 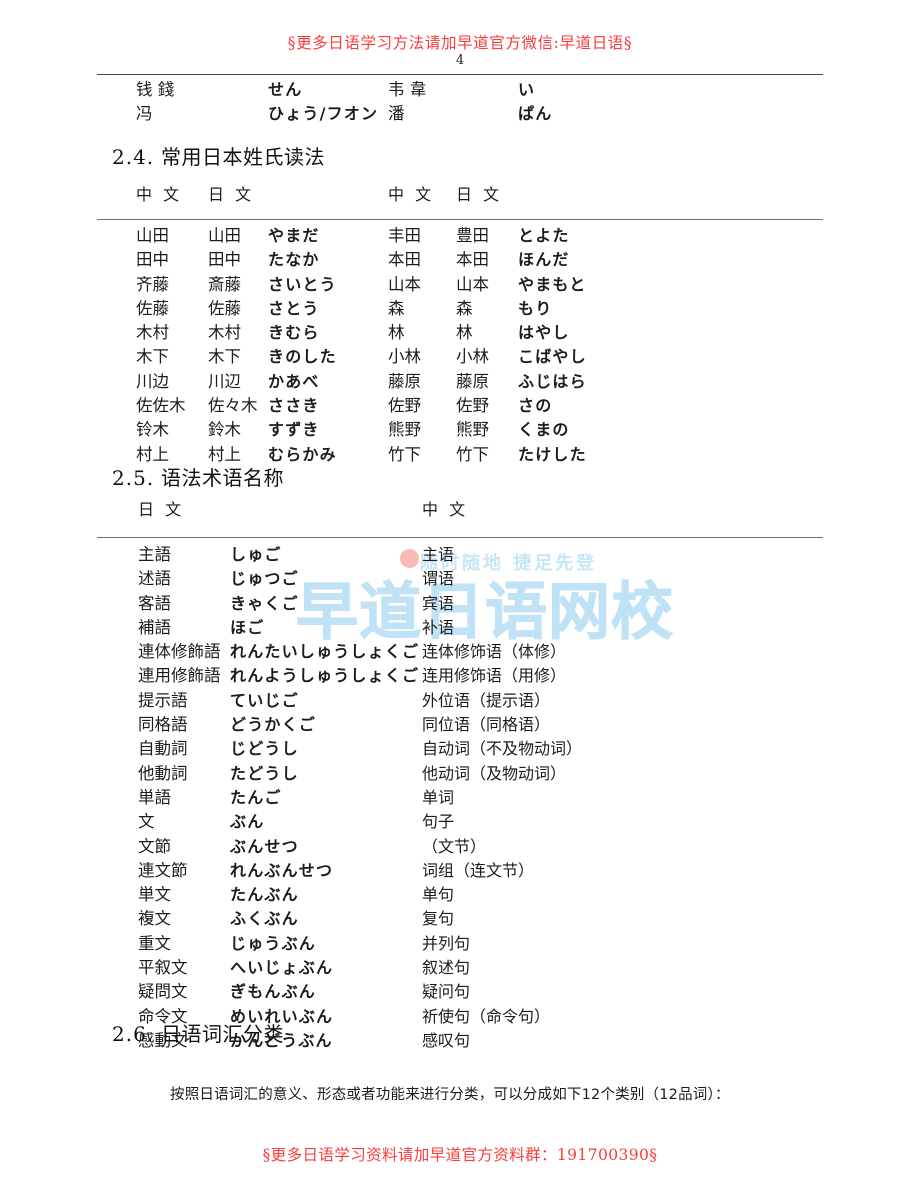 I want to click on table-row: 文 ぶん 句子, so click(x=460, y=822).